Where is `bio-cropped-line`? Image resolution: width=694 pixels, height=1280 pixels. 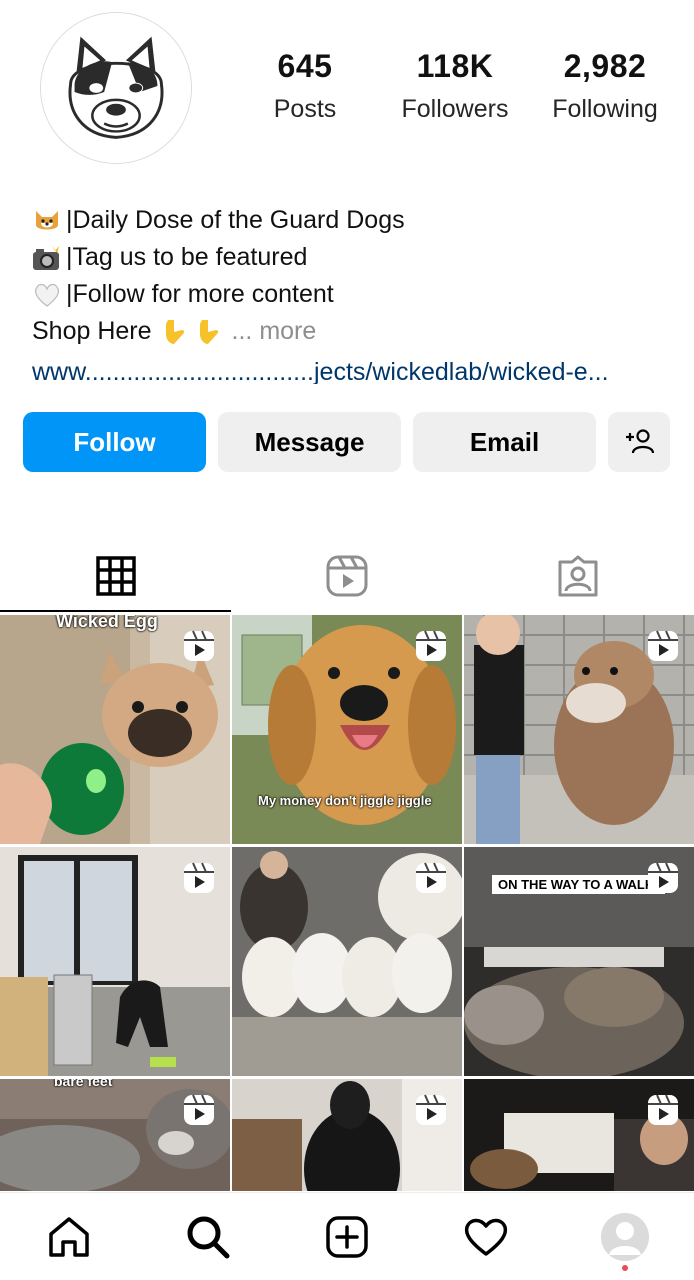 bio-cropped-line is located at coordinates (352, 194).